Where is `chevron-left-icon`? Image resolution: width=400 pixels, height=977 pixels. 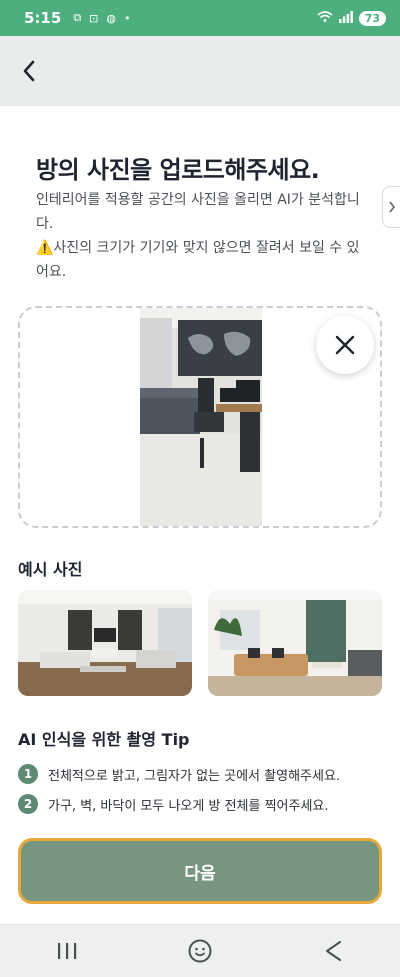
chevron-left-icon is located at coordinates (29, 71).